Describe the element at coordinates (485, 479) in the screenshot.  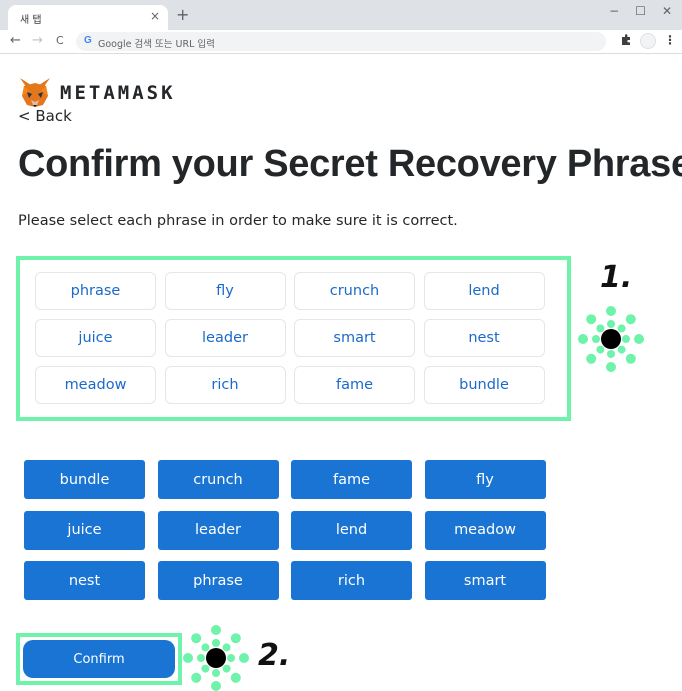
I see `word-button: fly` at that location.